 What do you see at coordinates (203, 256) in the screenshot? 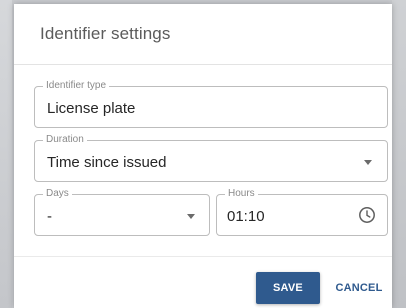
I see `footer-divider` at bounding box center [203, 256].